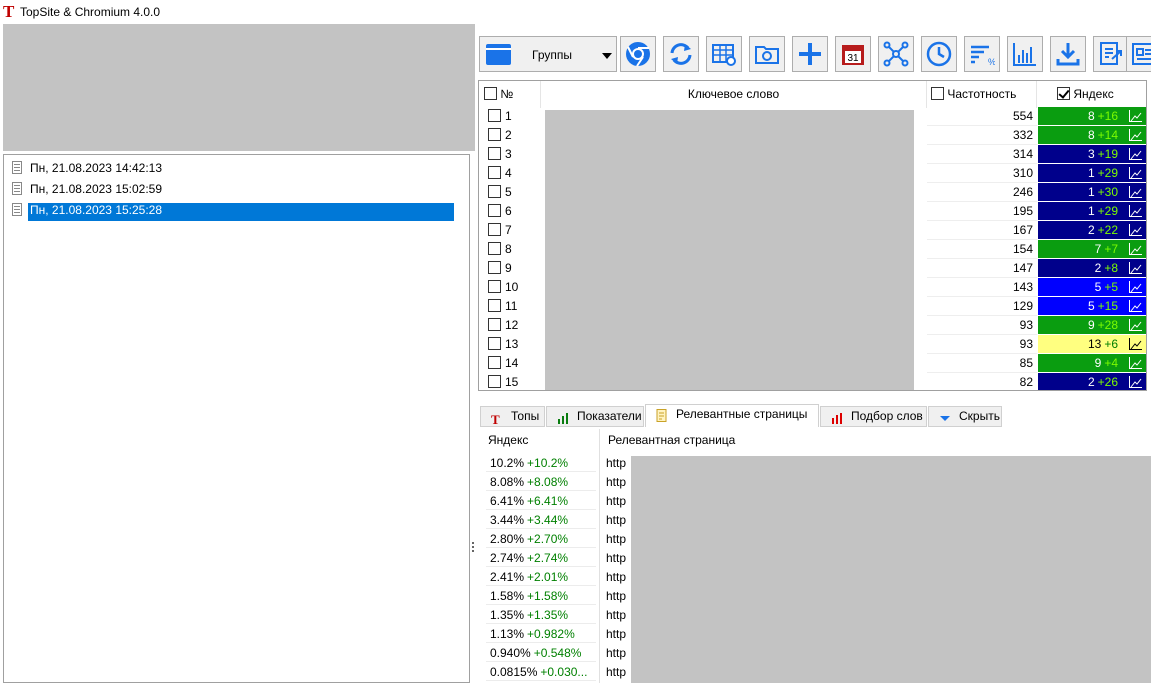 This screenshot has height=683, width=1151. Describe the element at coordinates (937, 94) in the screenshot. I see `frequency-checkbox` at that location.